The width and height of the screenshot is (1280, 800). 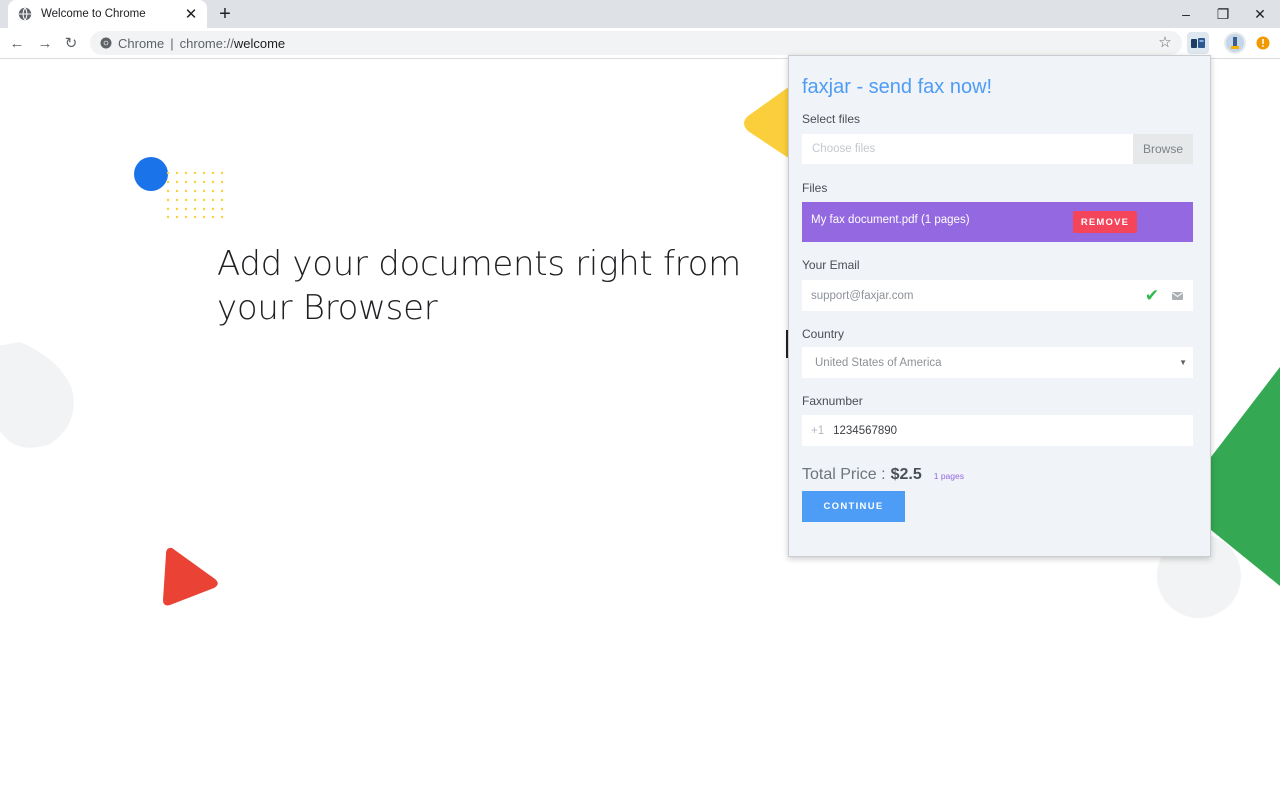 I want to click on country-label: Country, so click(x=823, y=334).